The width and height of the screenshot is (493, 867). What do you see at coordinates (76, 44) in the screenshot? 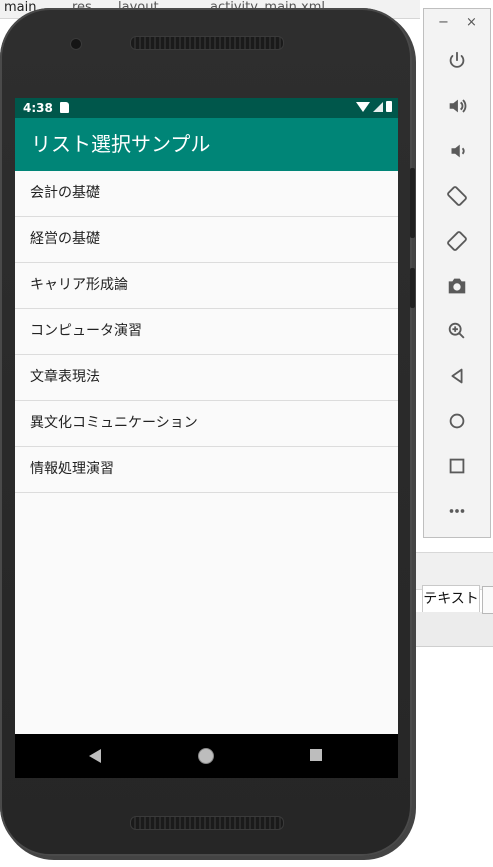
I see `front-camera` at bounding box center [76, 44].